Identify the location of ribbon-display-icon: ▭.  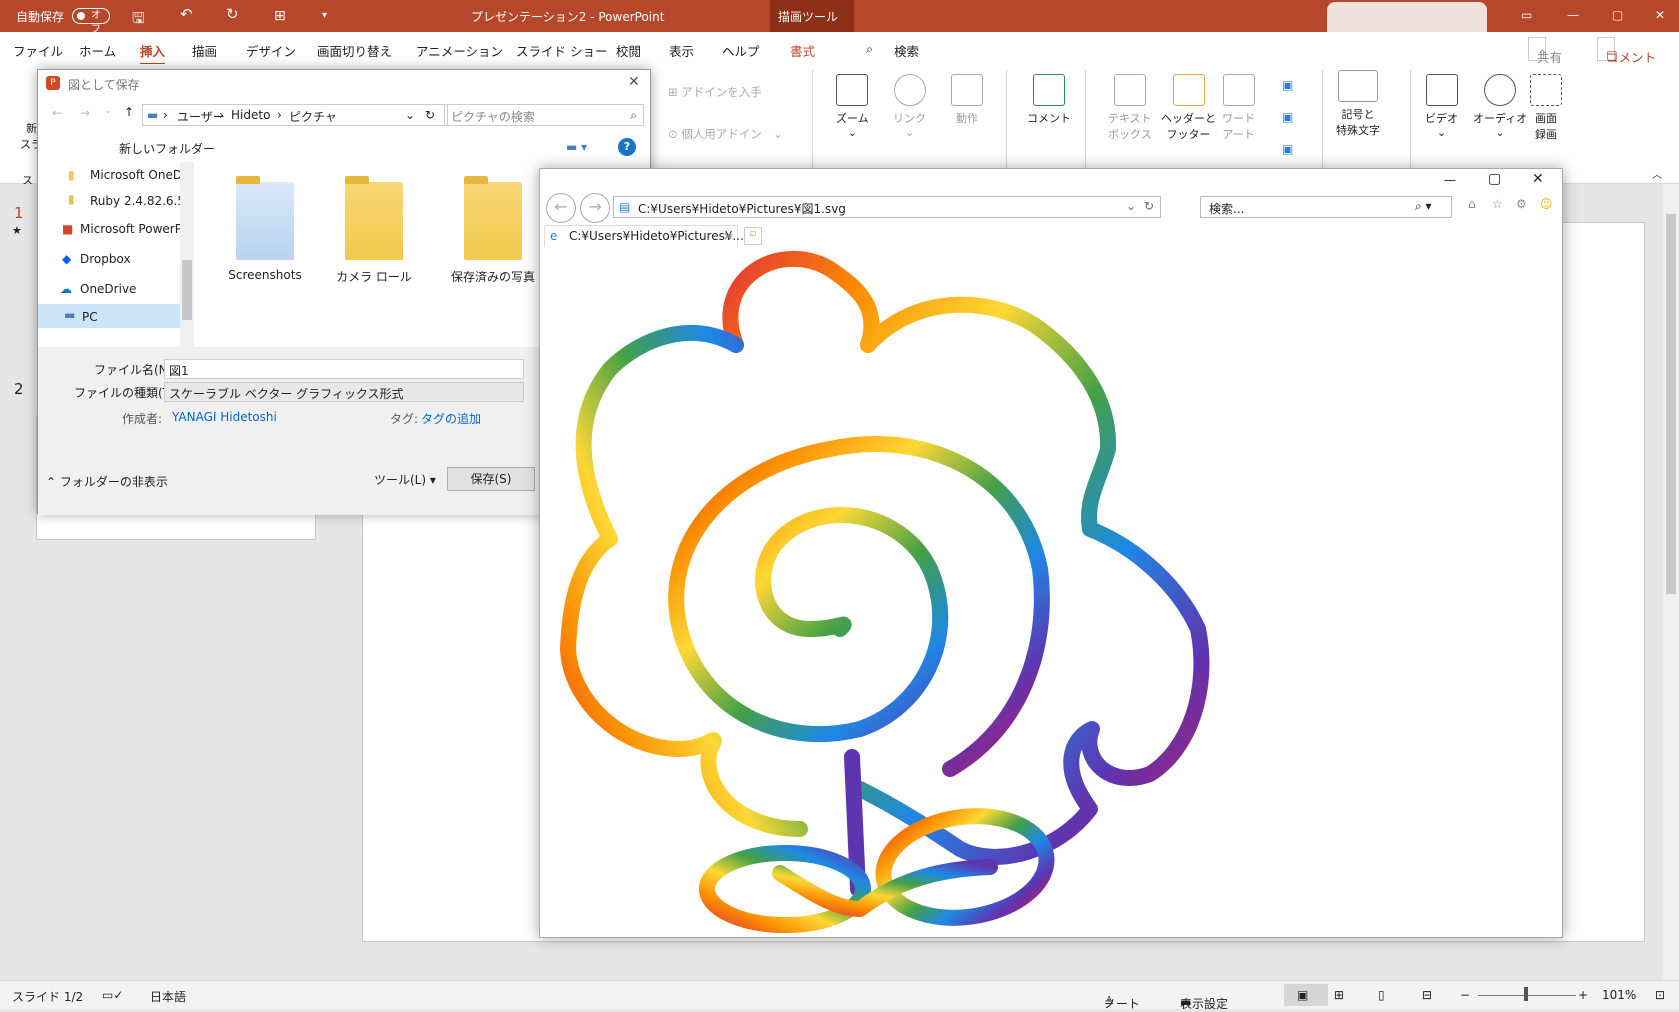
(1526, 15).